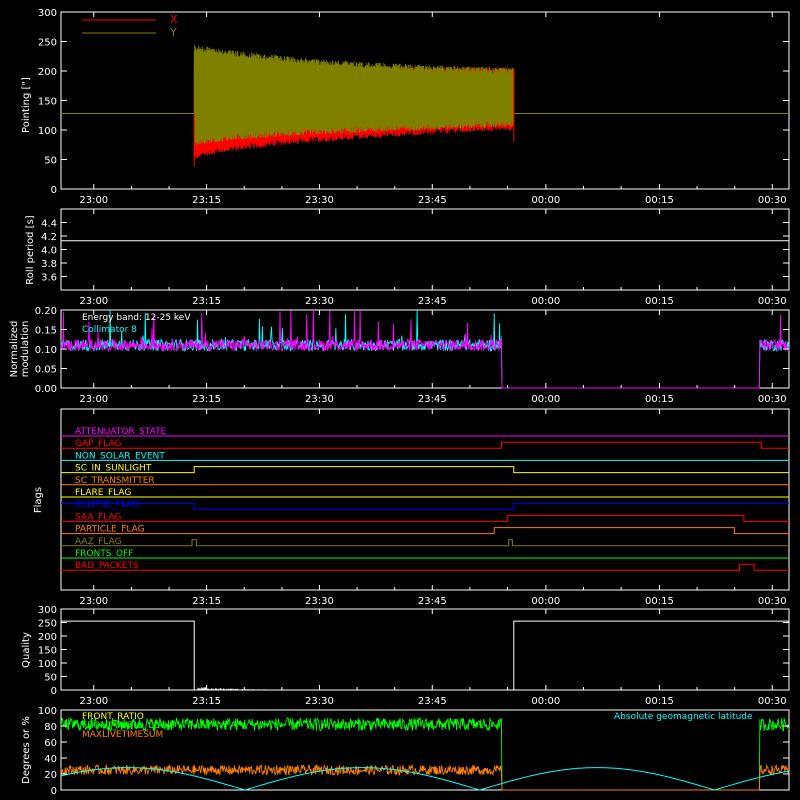  Describe the element at coordinates (46, 350) in the screenshot. I see `y-tick-label: 0.10` at that location.